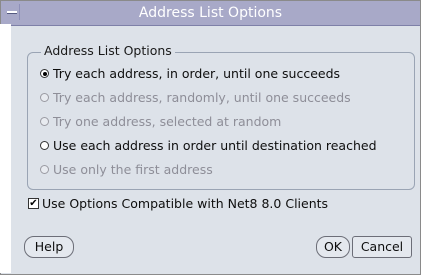 The image size is (421, 275). What do you see at coordinates (382, 247) in the screenshot?
I see `cancel-button: Cancel` at bounding box center [382, 247].